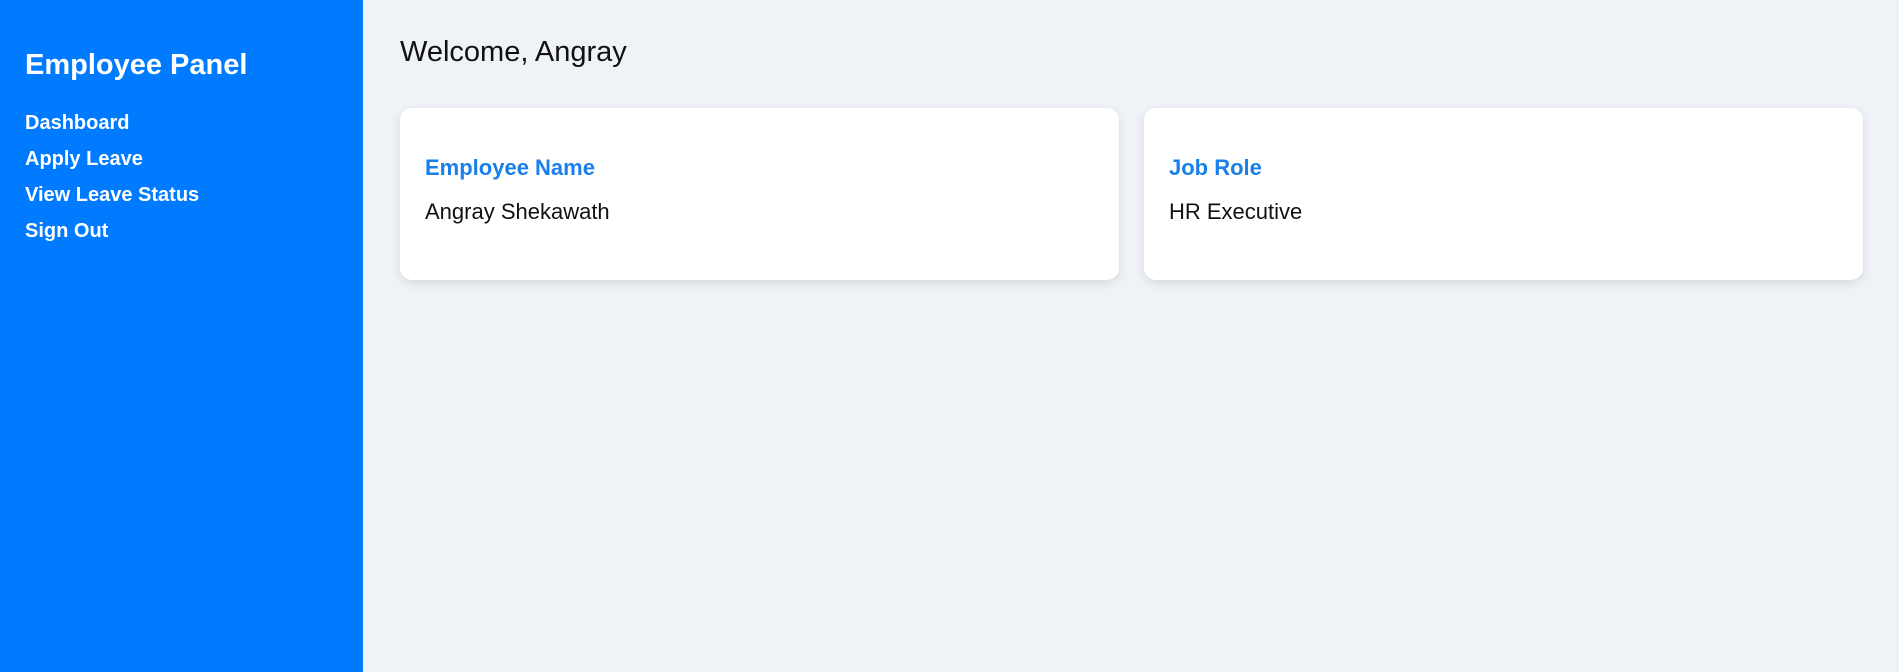 The width and height of the screenshot is (1899, 672). Describe the element at coordinates (510, 167) in the screenshot. I see `card-label: Employee Name` at that location.